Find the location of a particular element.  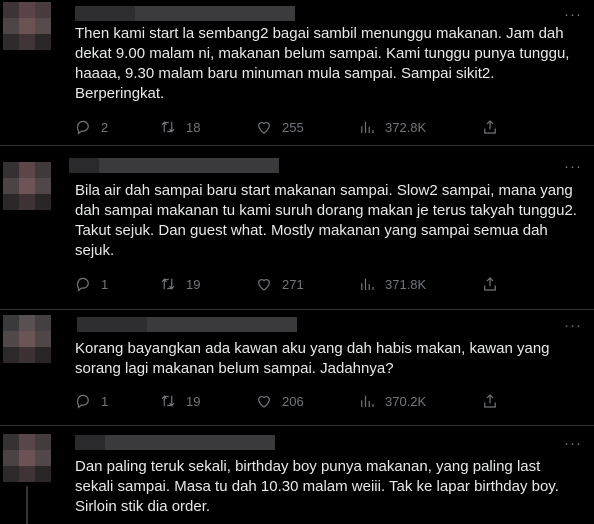

views-count: 370.2K is located at coordinates (406, 401).